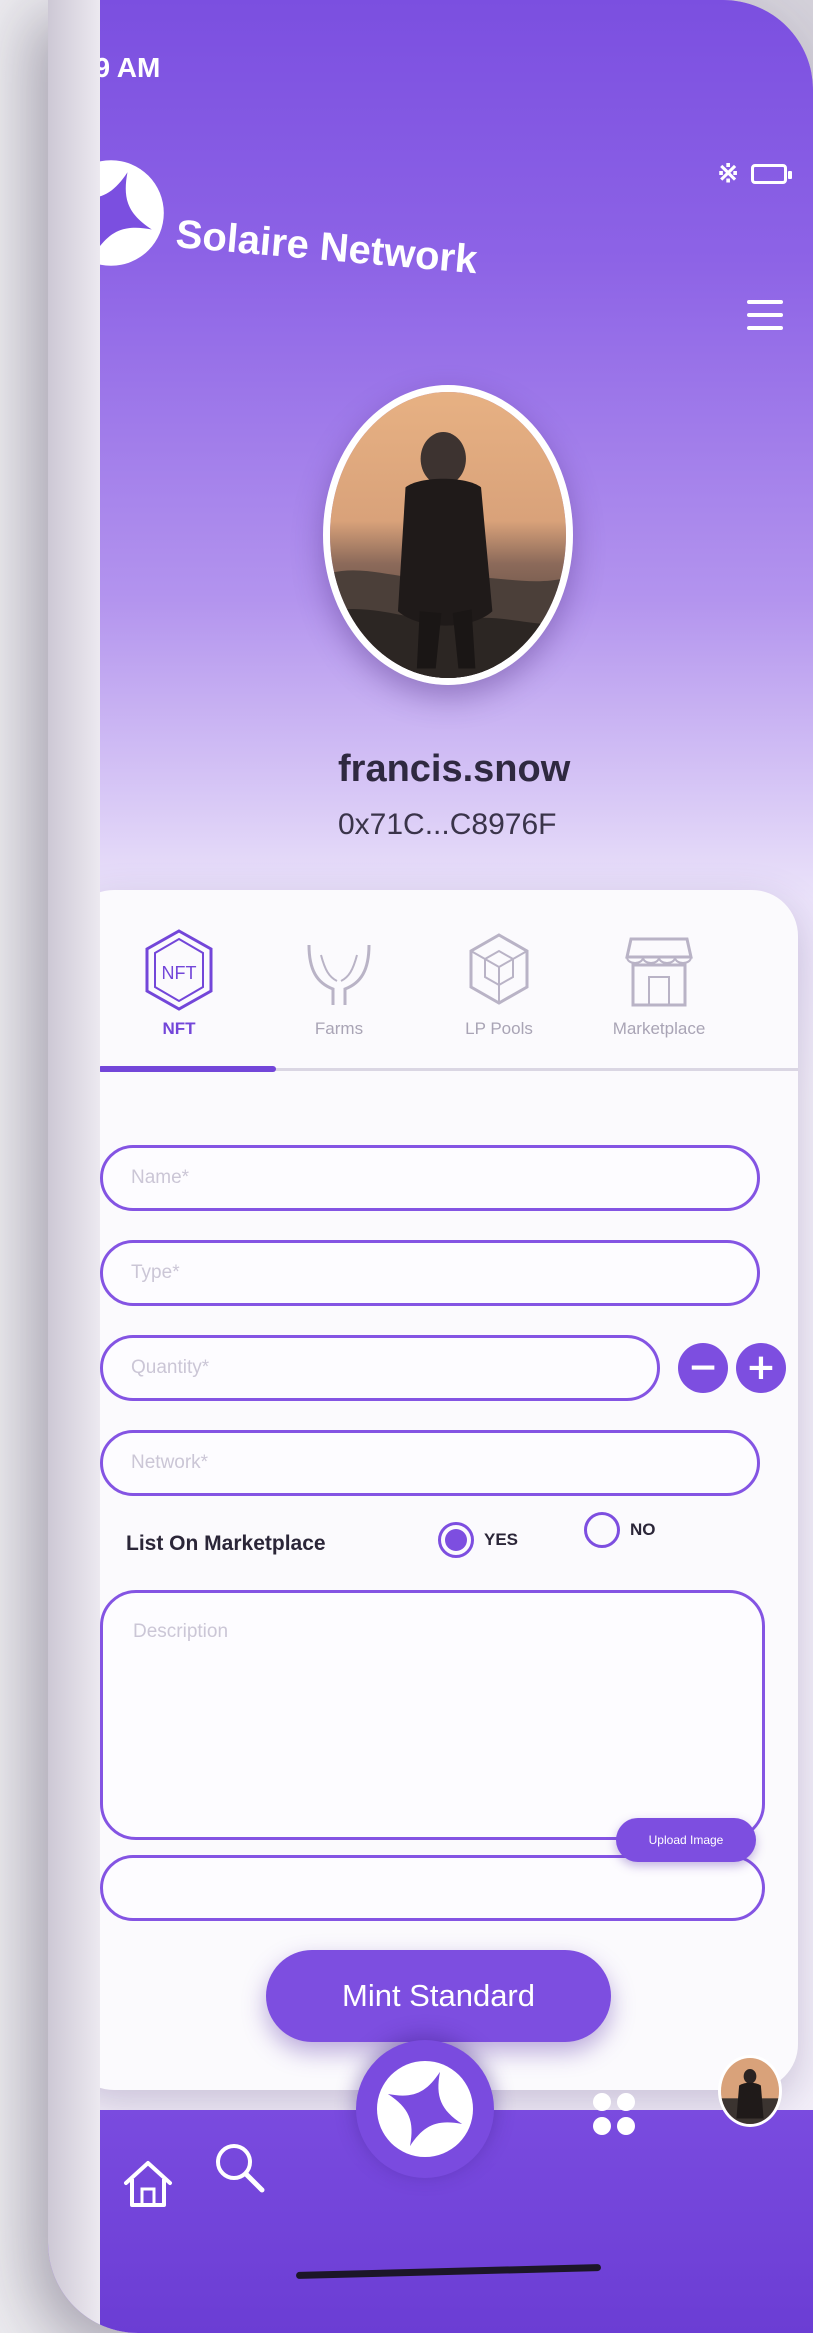 This screenshot has width=813, height=2333. I want to click on nav-avatar, so click(750, 2091).